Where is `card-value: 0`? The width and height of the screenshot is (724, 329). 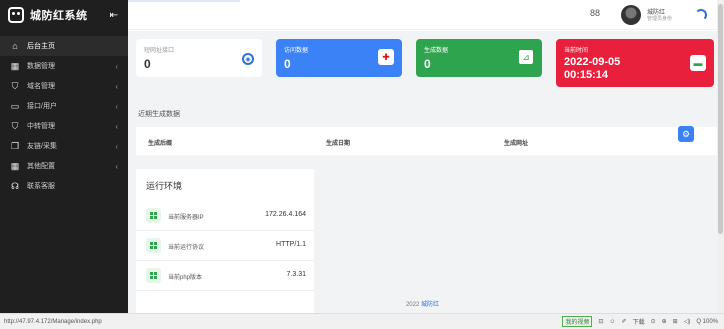 card-value: 0 is located at coordinates (147, 64).